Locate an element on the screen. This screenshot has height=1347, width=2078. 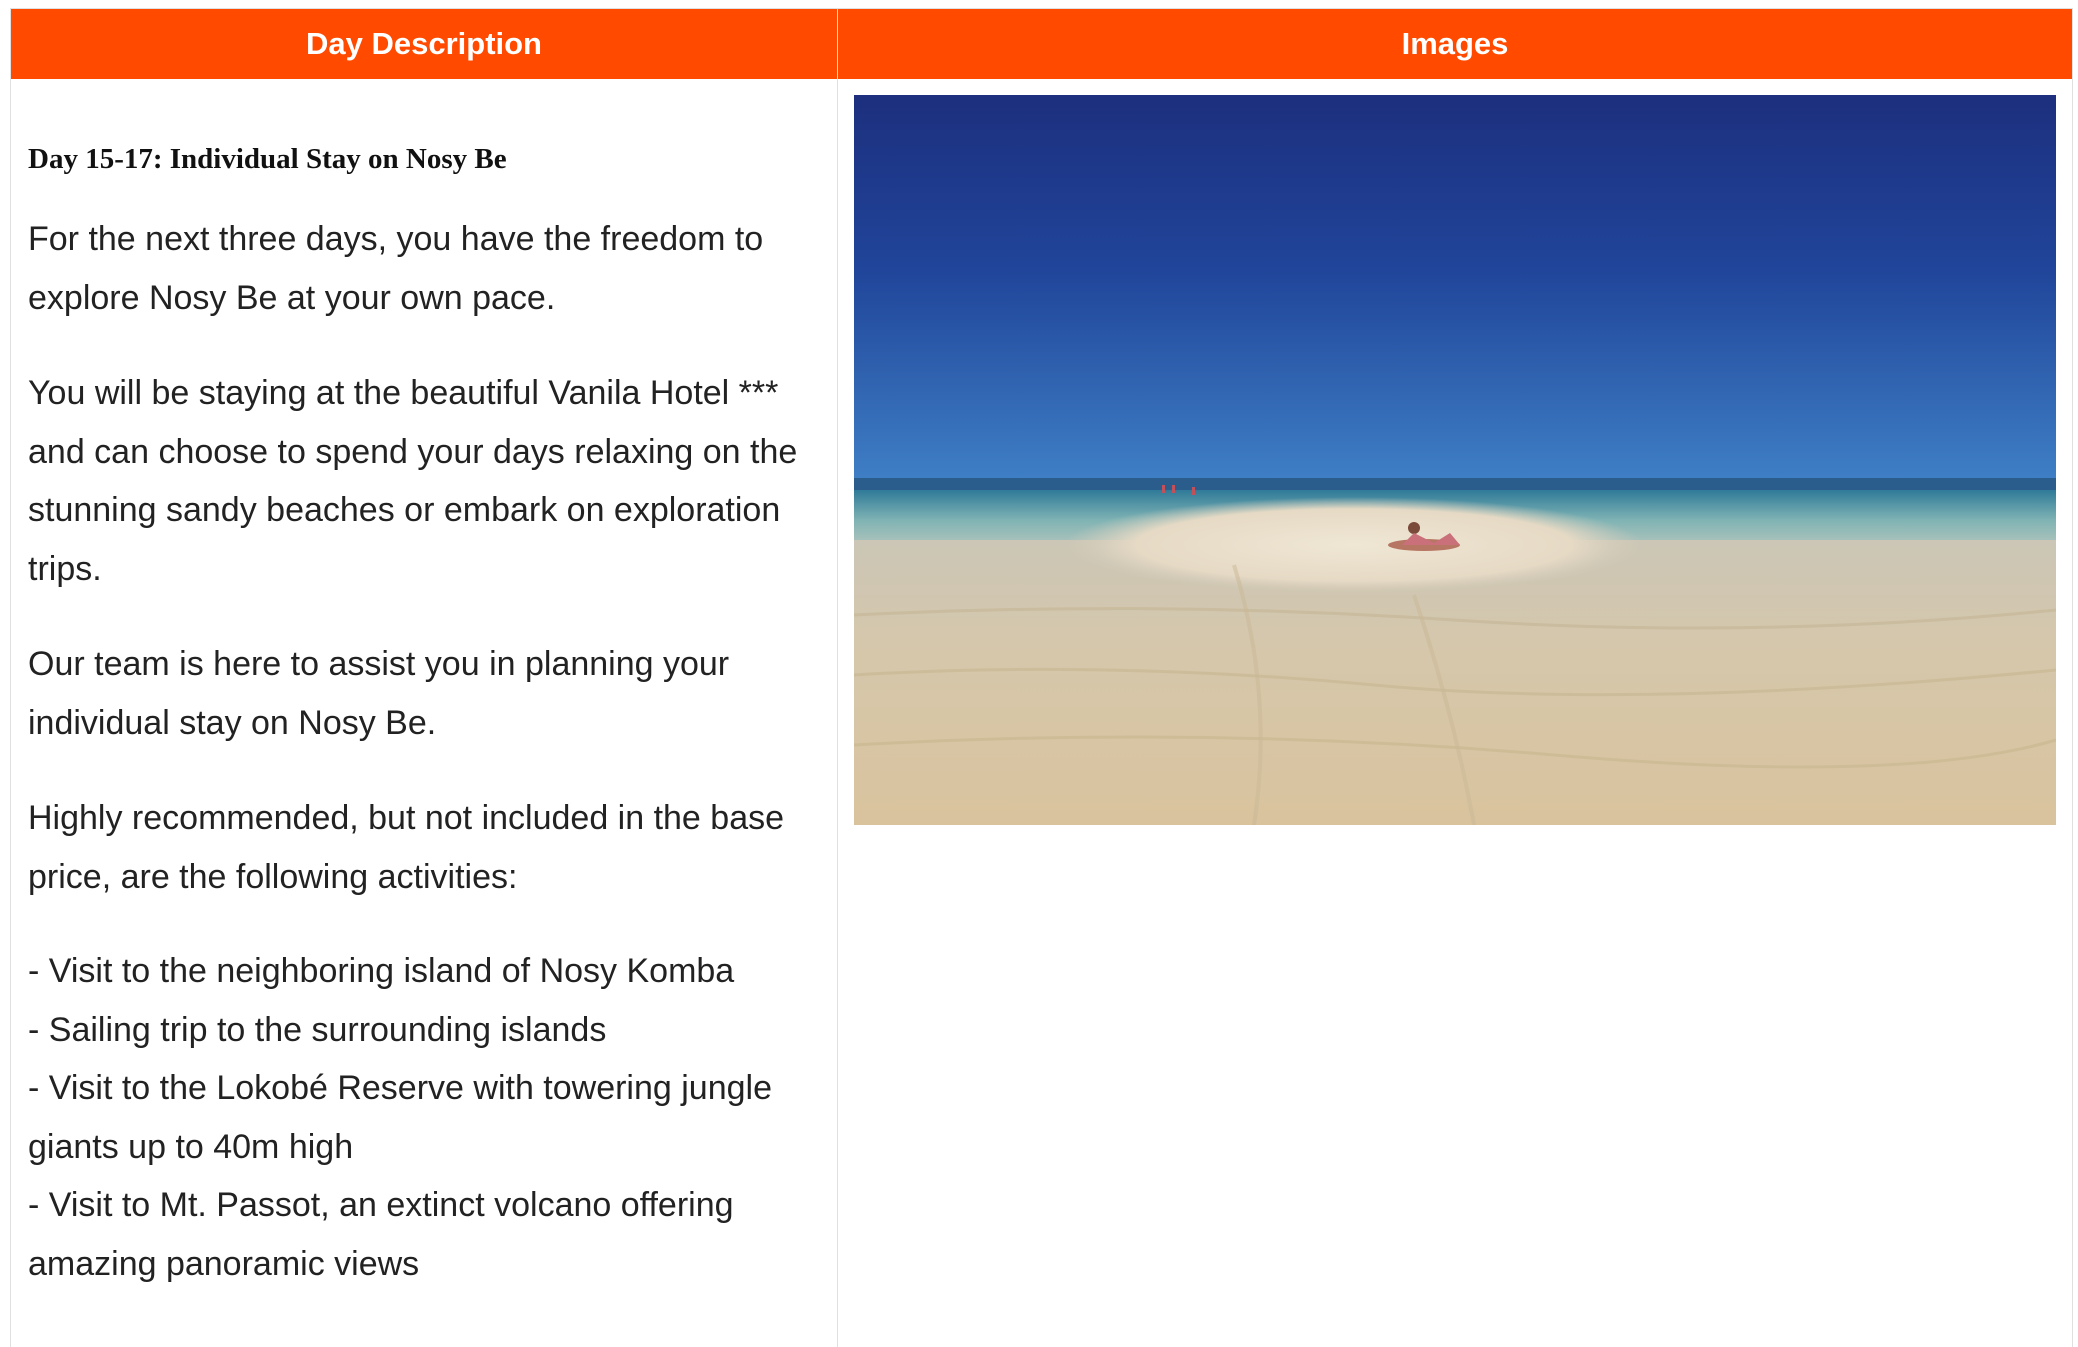
column-header-day-description: Day Description is located at coordinates (424, 43).